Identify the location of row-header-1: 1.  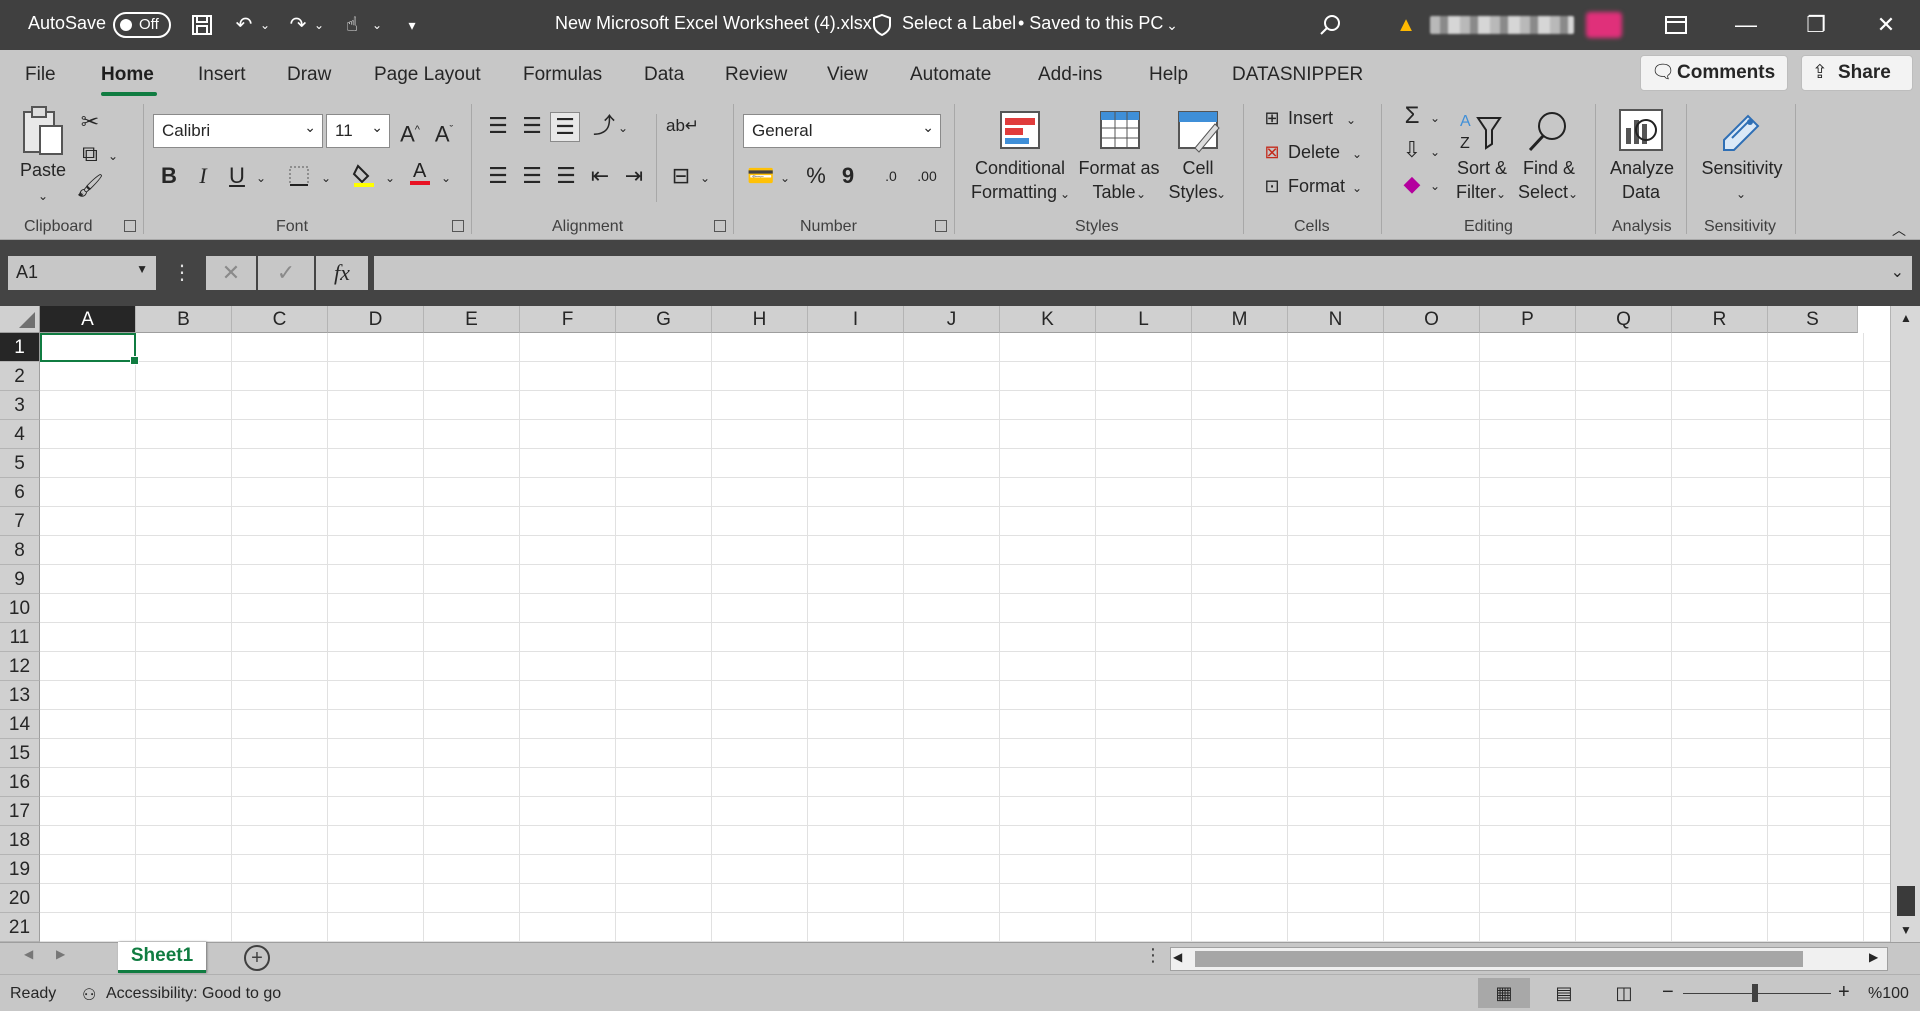
(20, 347).